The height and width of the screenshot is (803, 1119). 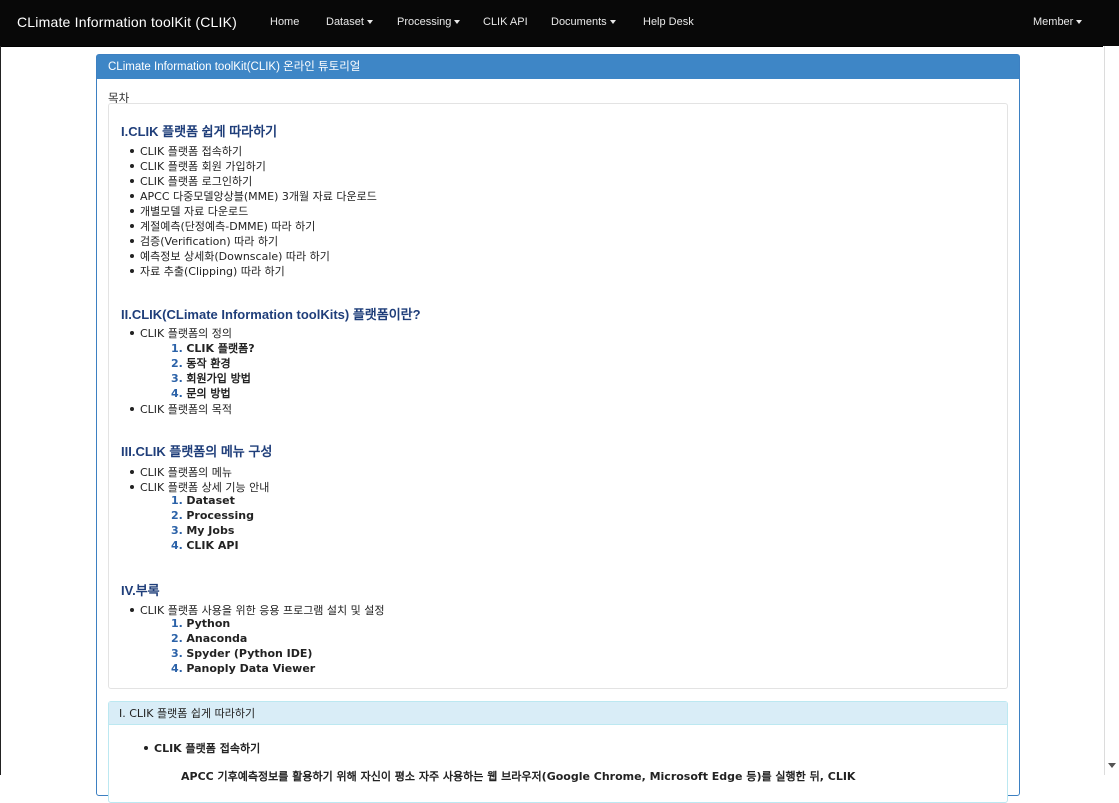 What do you see at coordinates (257, 610) in the screenshot?
I see `toc-item: CLIK 플랫폼 사용을 위한 응용 프로그램 설치 및 설정` at bounding box center [257, 610].